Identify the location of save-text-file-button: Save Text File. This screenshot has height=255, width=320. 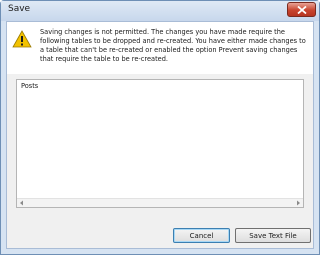
(273, 235).